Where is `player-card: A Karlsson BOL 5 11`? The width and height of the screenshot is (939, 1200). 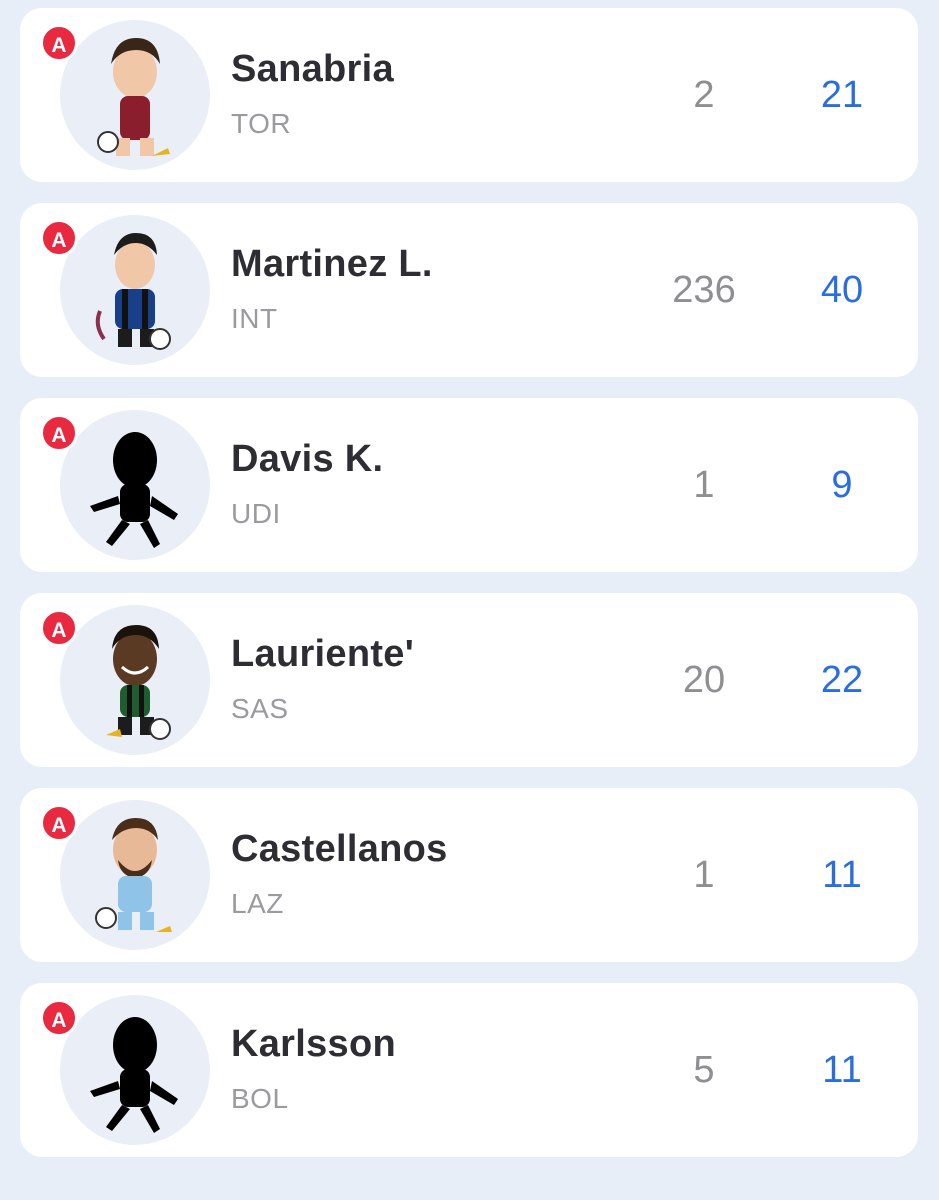
player-card: A Karlsson BOL 5 11 is located at coordinates (469, 1070).